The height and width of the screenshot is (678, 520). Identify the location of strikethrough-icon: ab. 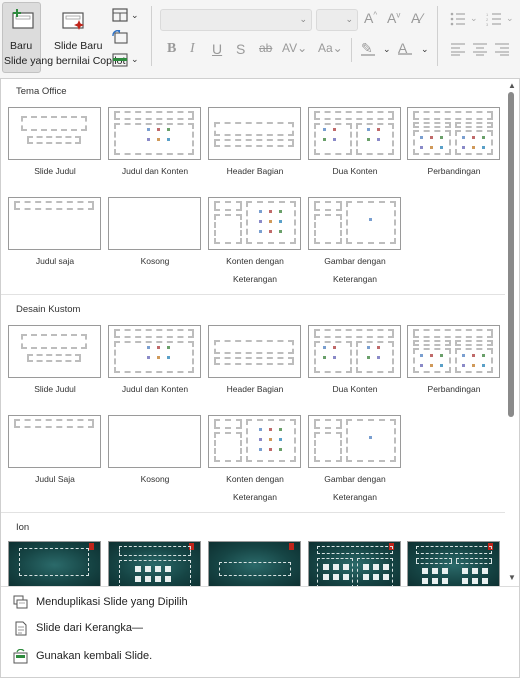
(265, 48).